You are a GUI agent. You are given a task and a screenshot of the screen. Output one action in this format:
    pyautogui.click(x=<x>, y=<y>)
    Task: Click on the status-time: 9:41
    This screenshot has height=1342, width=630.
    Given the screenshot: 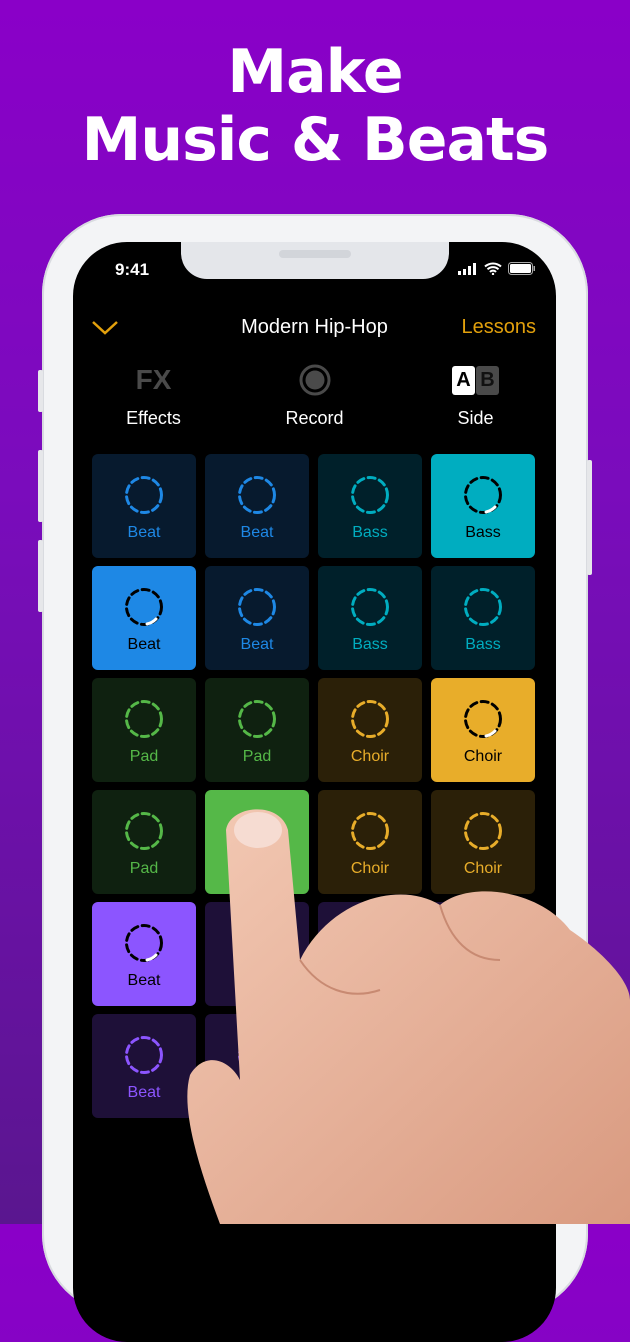 What is the action you would take?
    pyautogui.click(x=132, y=269)
    